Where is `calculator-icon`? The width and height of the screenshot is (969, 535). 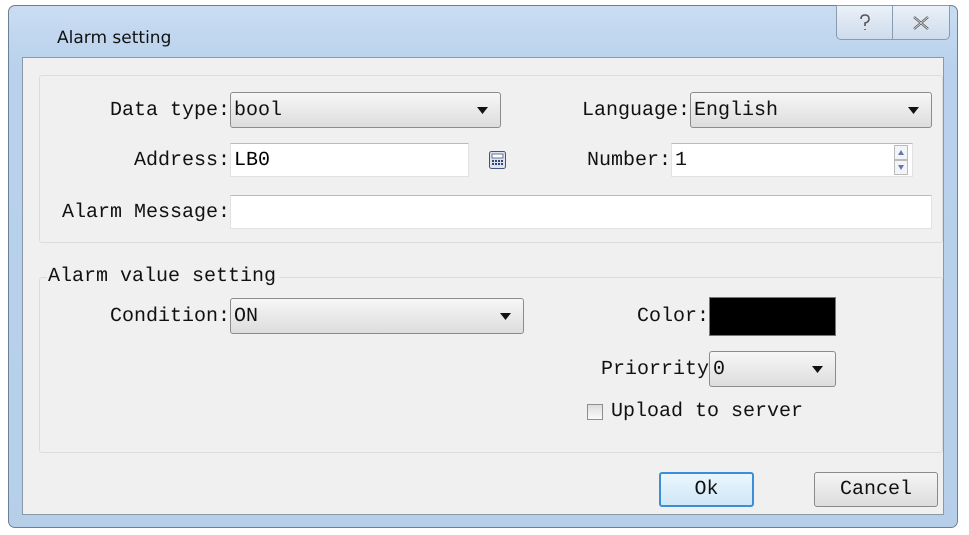 calculator-icon is located at coordinates (497, 160).